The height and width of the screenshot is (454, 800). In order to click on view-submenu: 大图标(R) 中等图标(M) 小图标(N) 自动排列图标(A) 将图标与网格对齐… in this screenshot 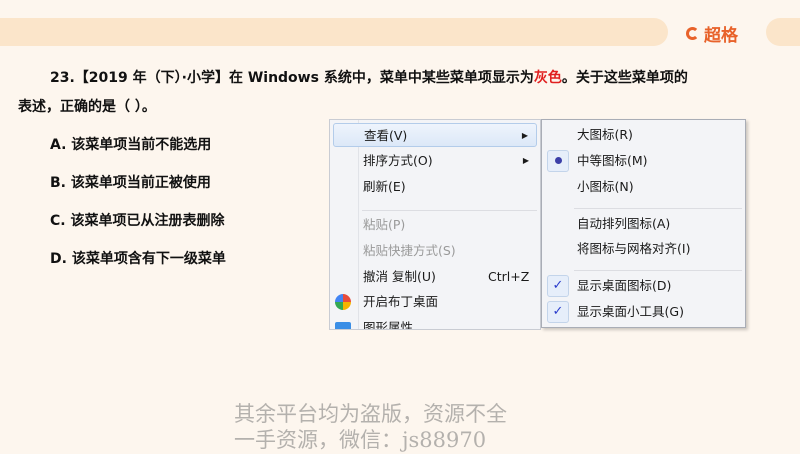, I will do `click(643, 223)`.